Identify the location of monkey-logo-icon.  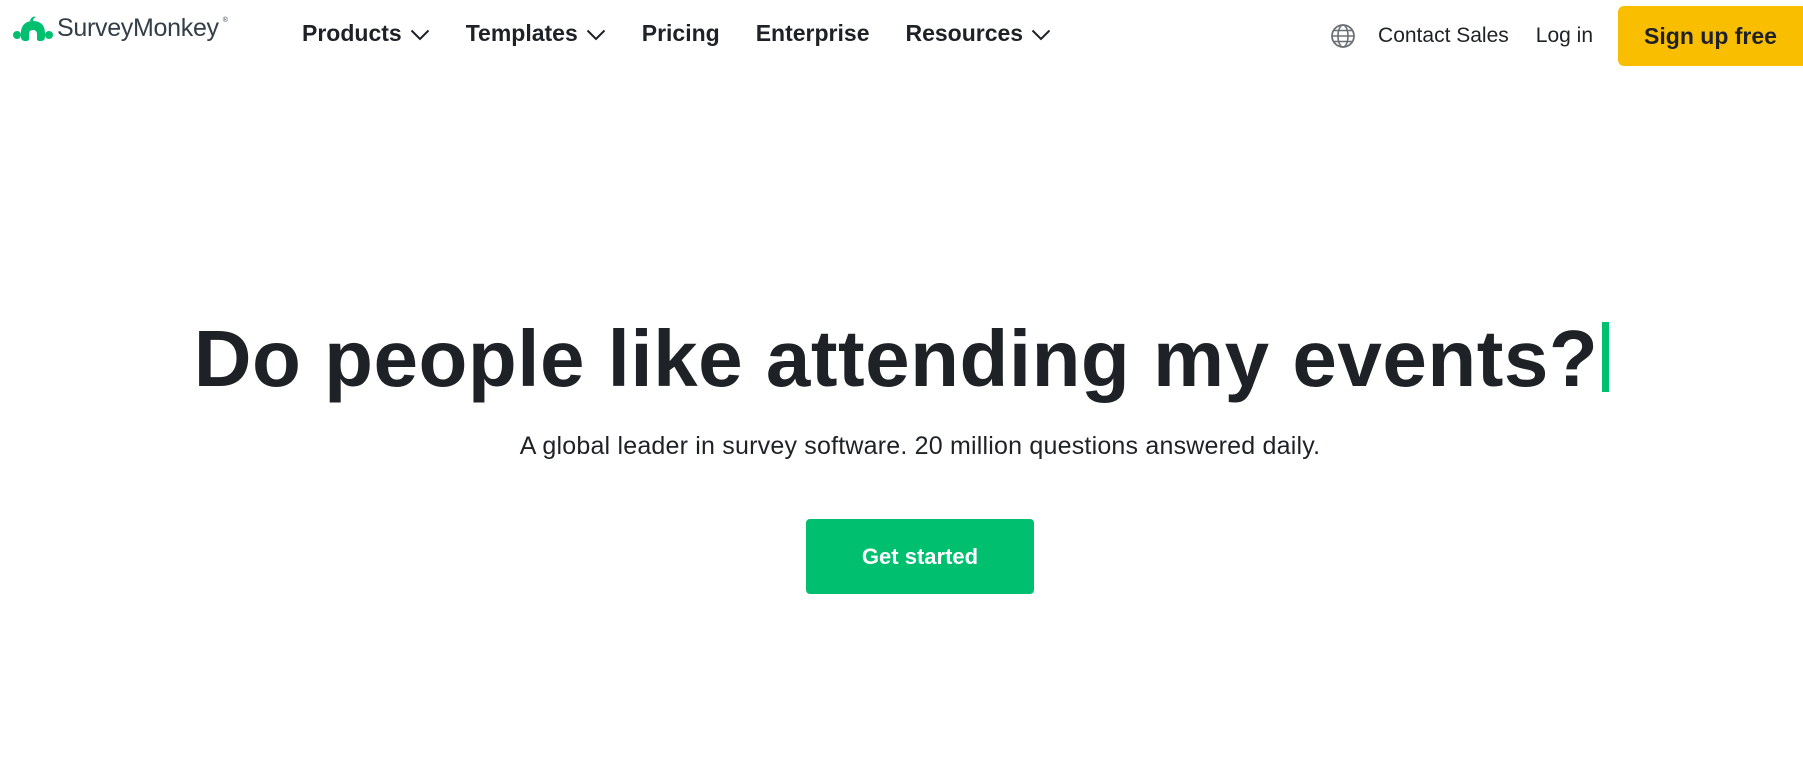
(33, 30).